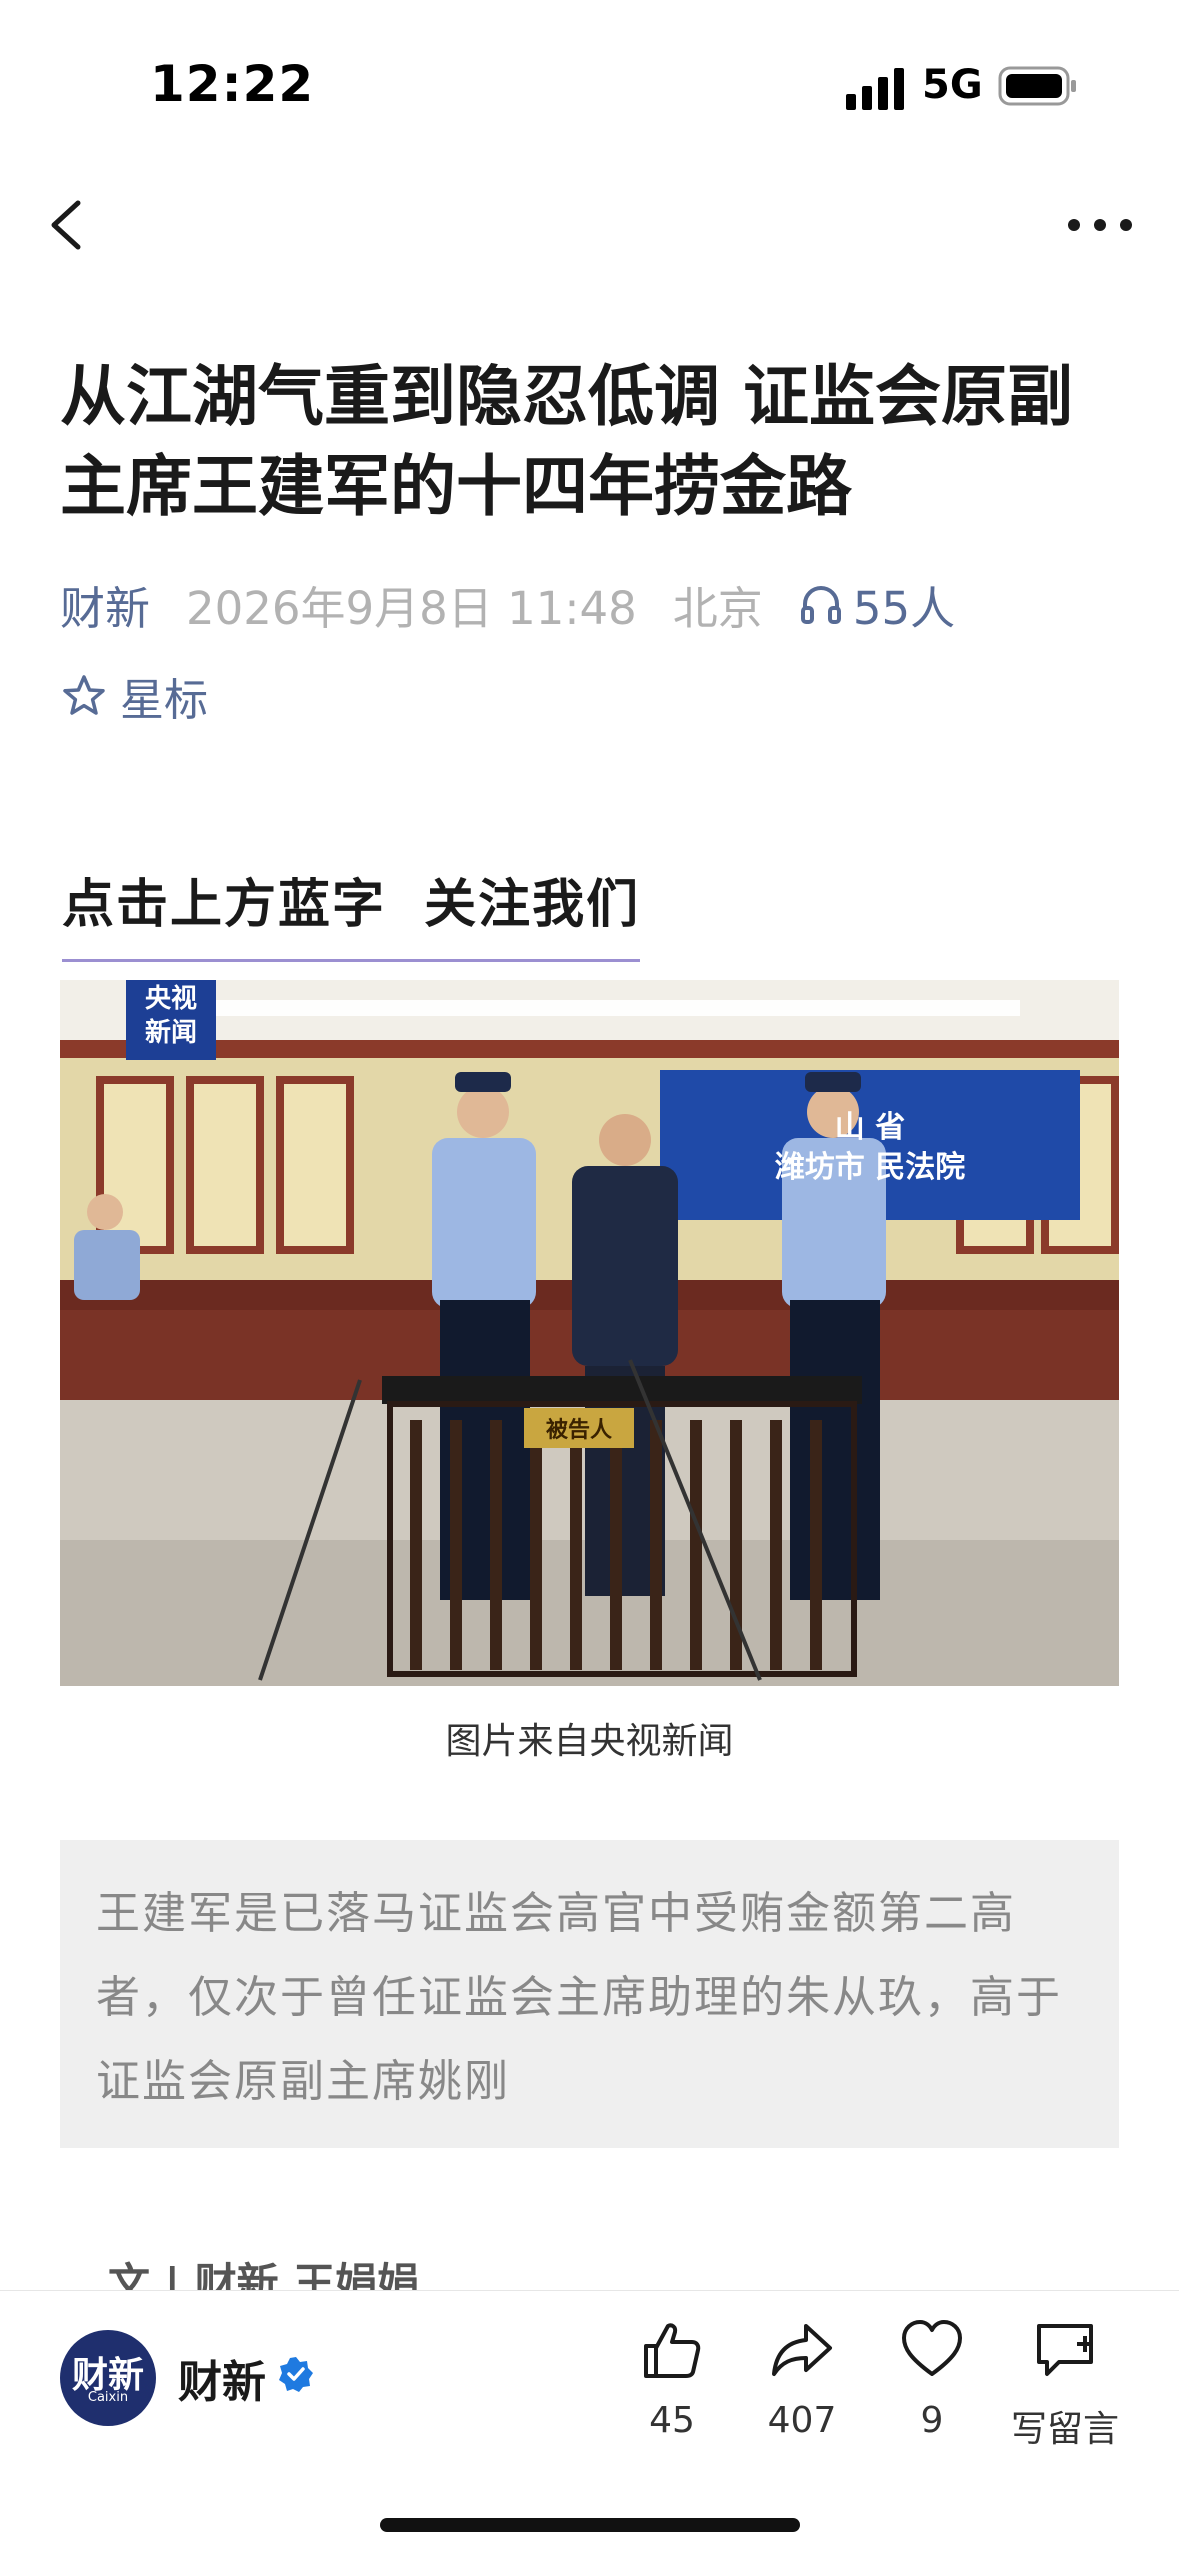 Image resolution: width=1179 pixels, height=2557 pixels. What do you see at coordinates (802, 2420) in the screenshot?
I see `share-count: 407` at bounding box center [802, 2420].